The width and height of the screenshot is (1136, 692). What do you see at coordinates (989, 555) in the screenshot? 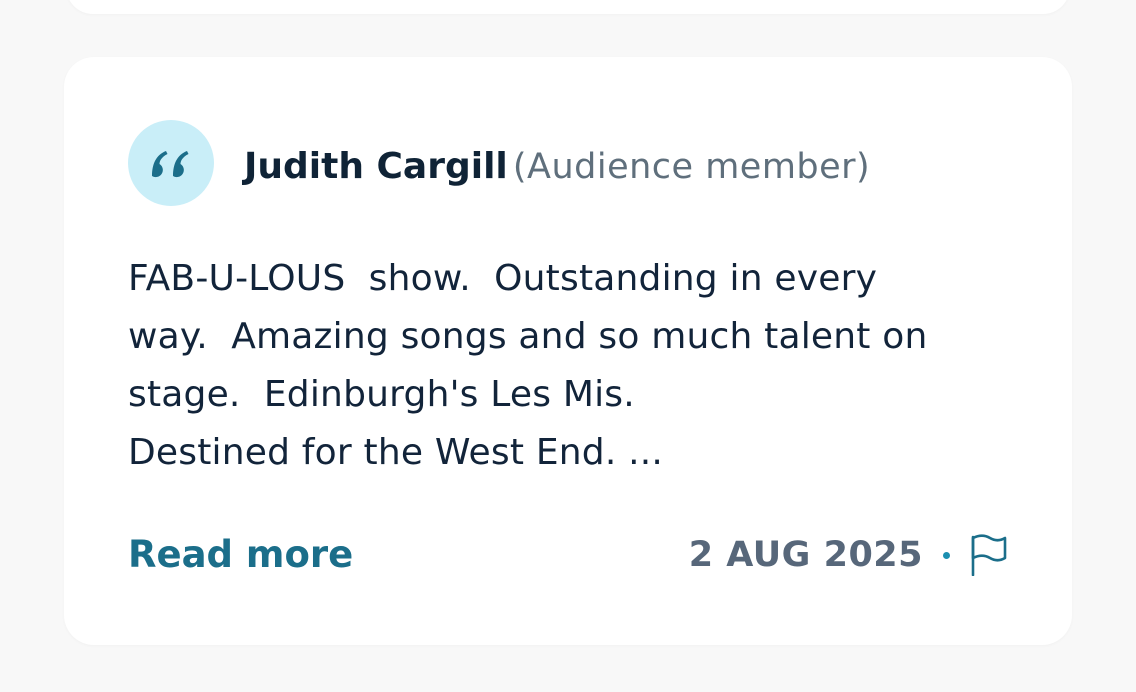
I see `flag-icon` at bounding box center [989, 555].